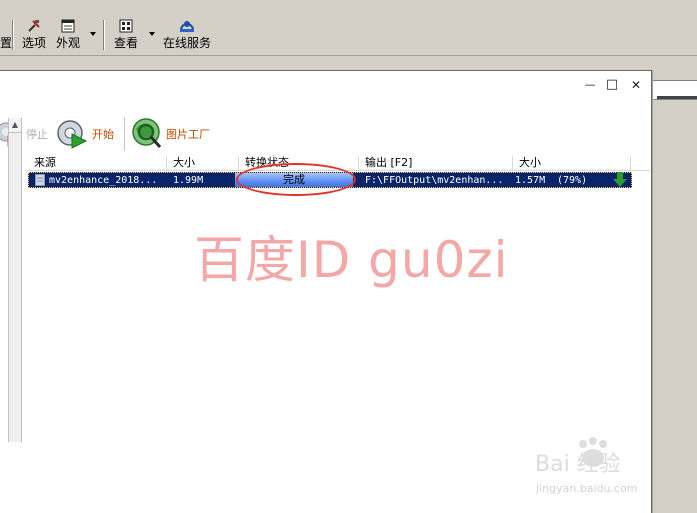 The height and width of the screenshot is (513, 697). What do you see at coordinates (578, 464) in the screenshot?
I see `baidu-brand-text: Bai 经验` at bounding box center [578, 464].